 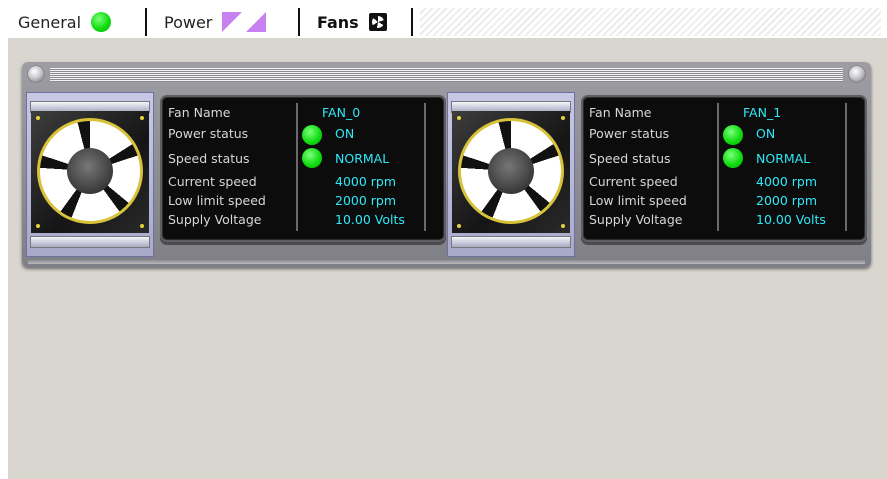 I want to click on fan-name-row: Fan Name FAN_0, so click(x=303, y=114).